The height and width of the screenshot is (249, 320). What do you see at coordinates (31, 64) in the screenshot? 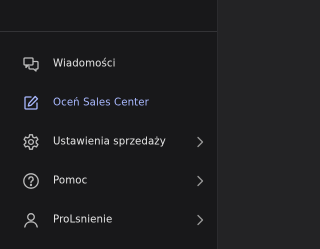
I see `chat-icon` at bounding box center [31, 64].